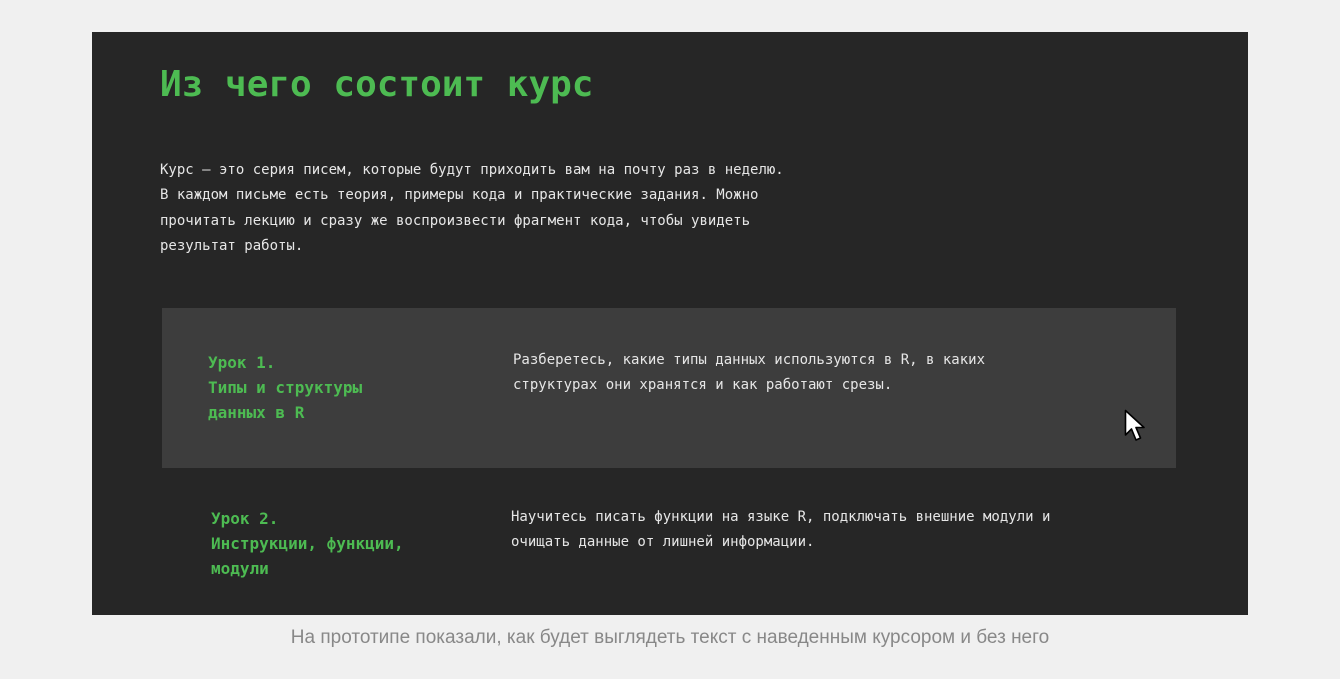 The height and width of the screenshot is (679, 1340). I want to click on lesson-title-line: Урок 1., so click(242, 362).